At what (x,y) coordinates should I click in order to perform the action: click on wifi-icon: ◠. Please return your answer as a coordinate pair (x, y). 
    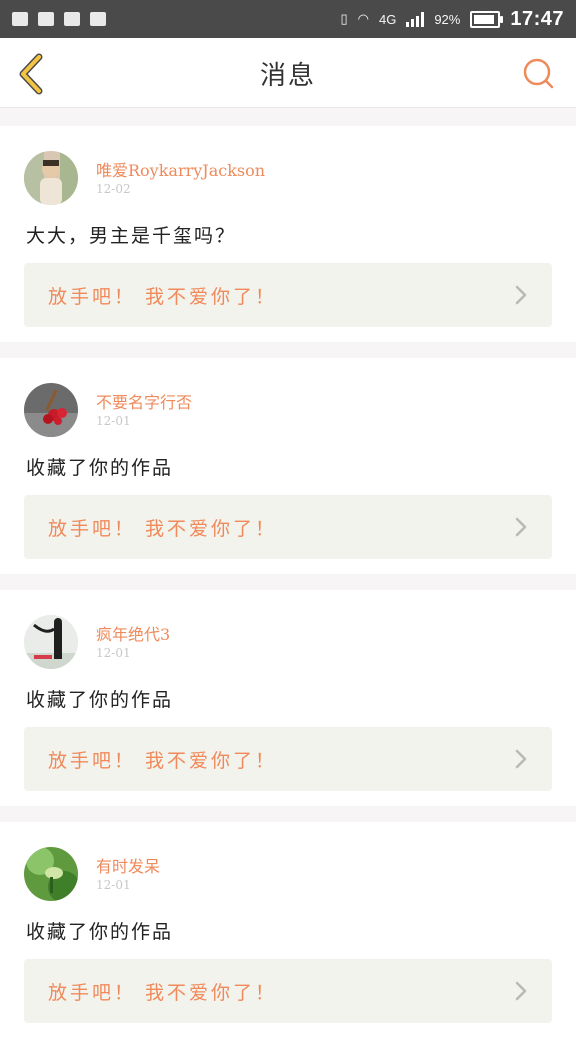
    Looking at the image, I should click on (363, 18).